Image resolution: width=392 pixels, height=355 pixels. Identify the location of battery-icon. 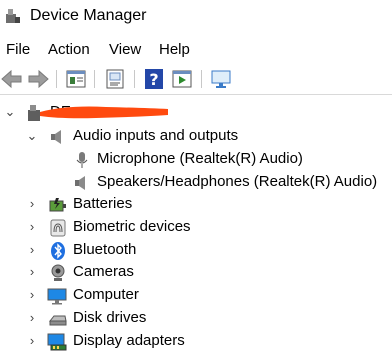
(57, 205).